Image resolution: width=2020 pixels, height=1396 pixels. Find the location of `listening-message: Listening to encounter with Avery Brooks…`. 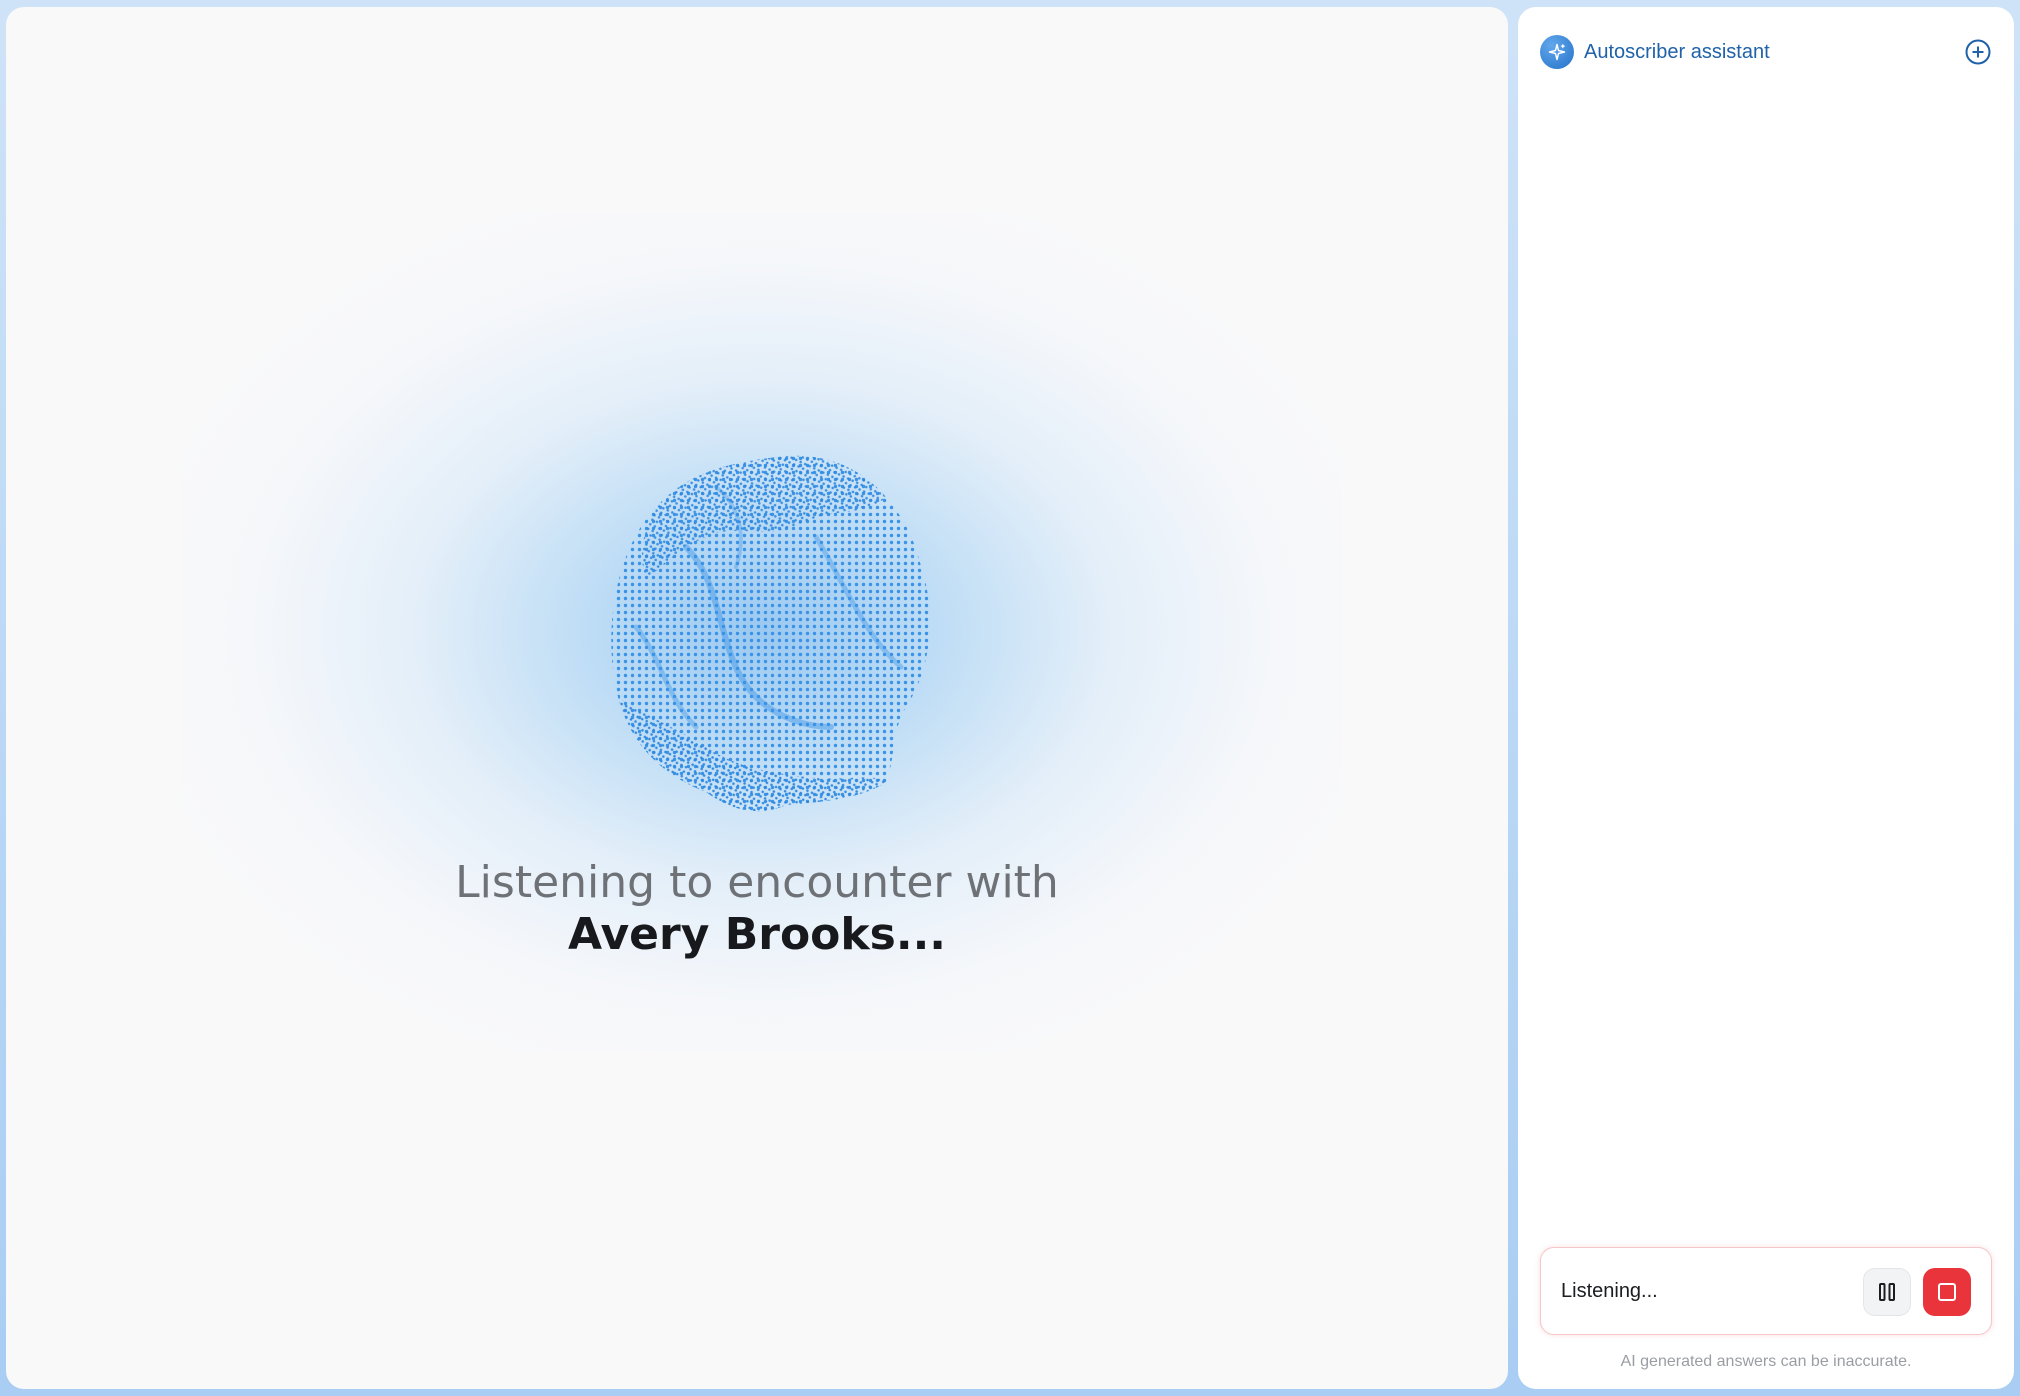

listening-message: Listening to encounter with Avery Brooks… is located at coordinates (757, 909).